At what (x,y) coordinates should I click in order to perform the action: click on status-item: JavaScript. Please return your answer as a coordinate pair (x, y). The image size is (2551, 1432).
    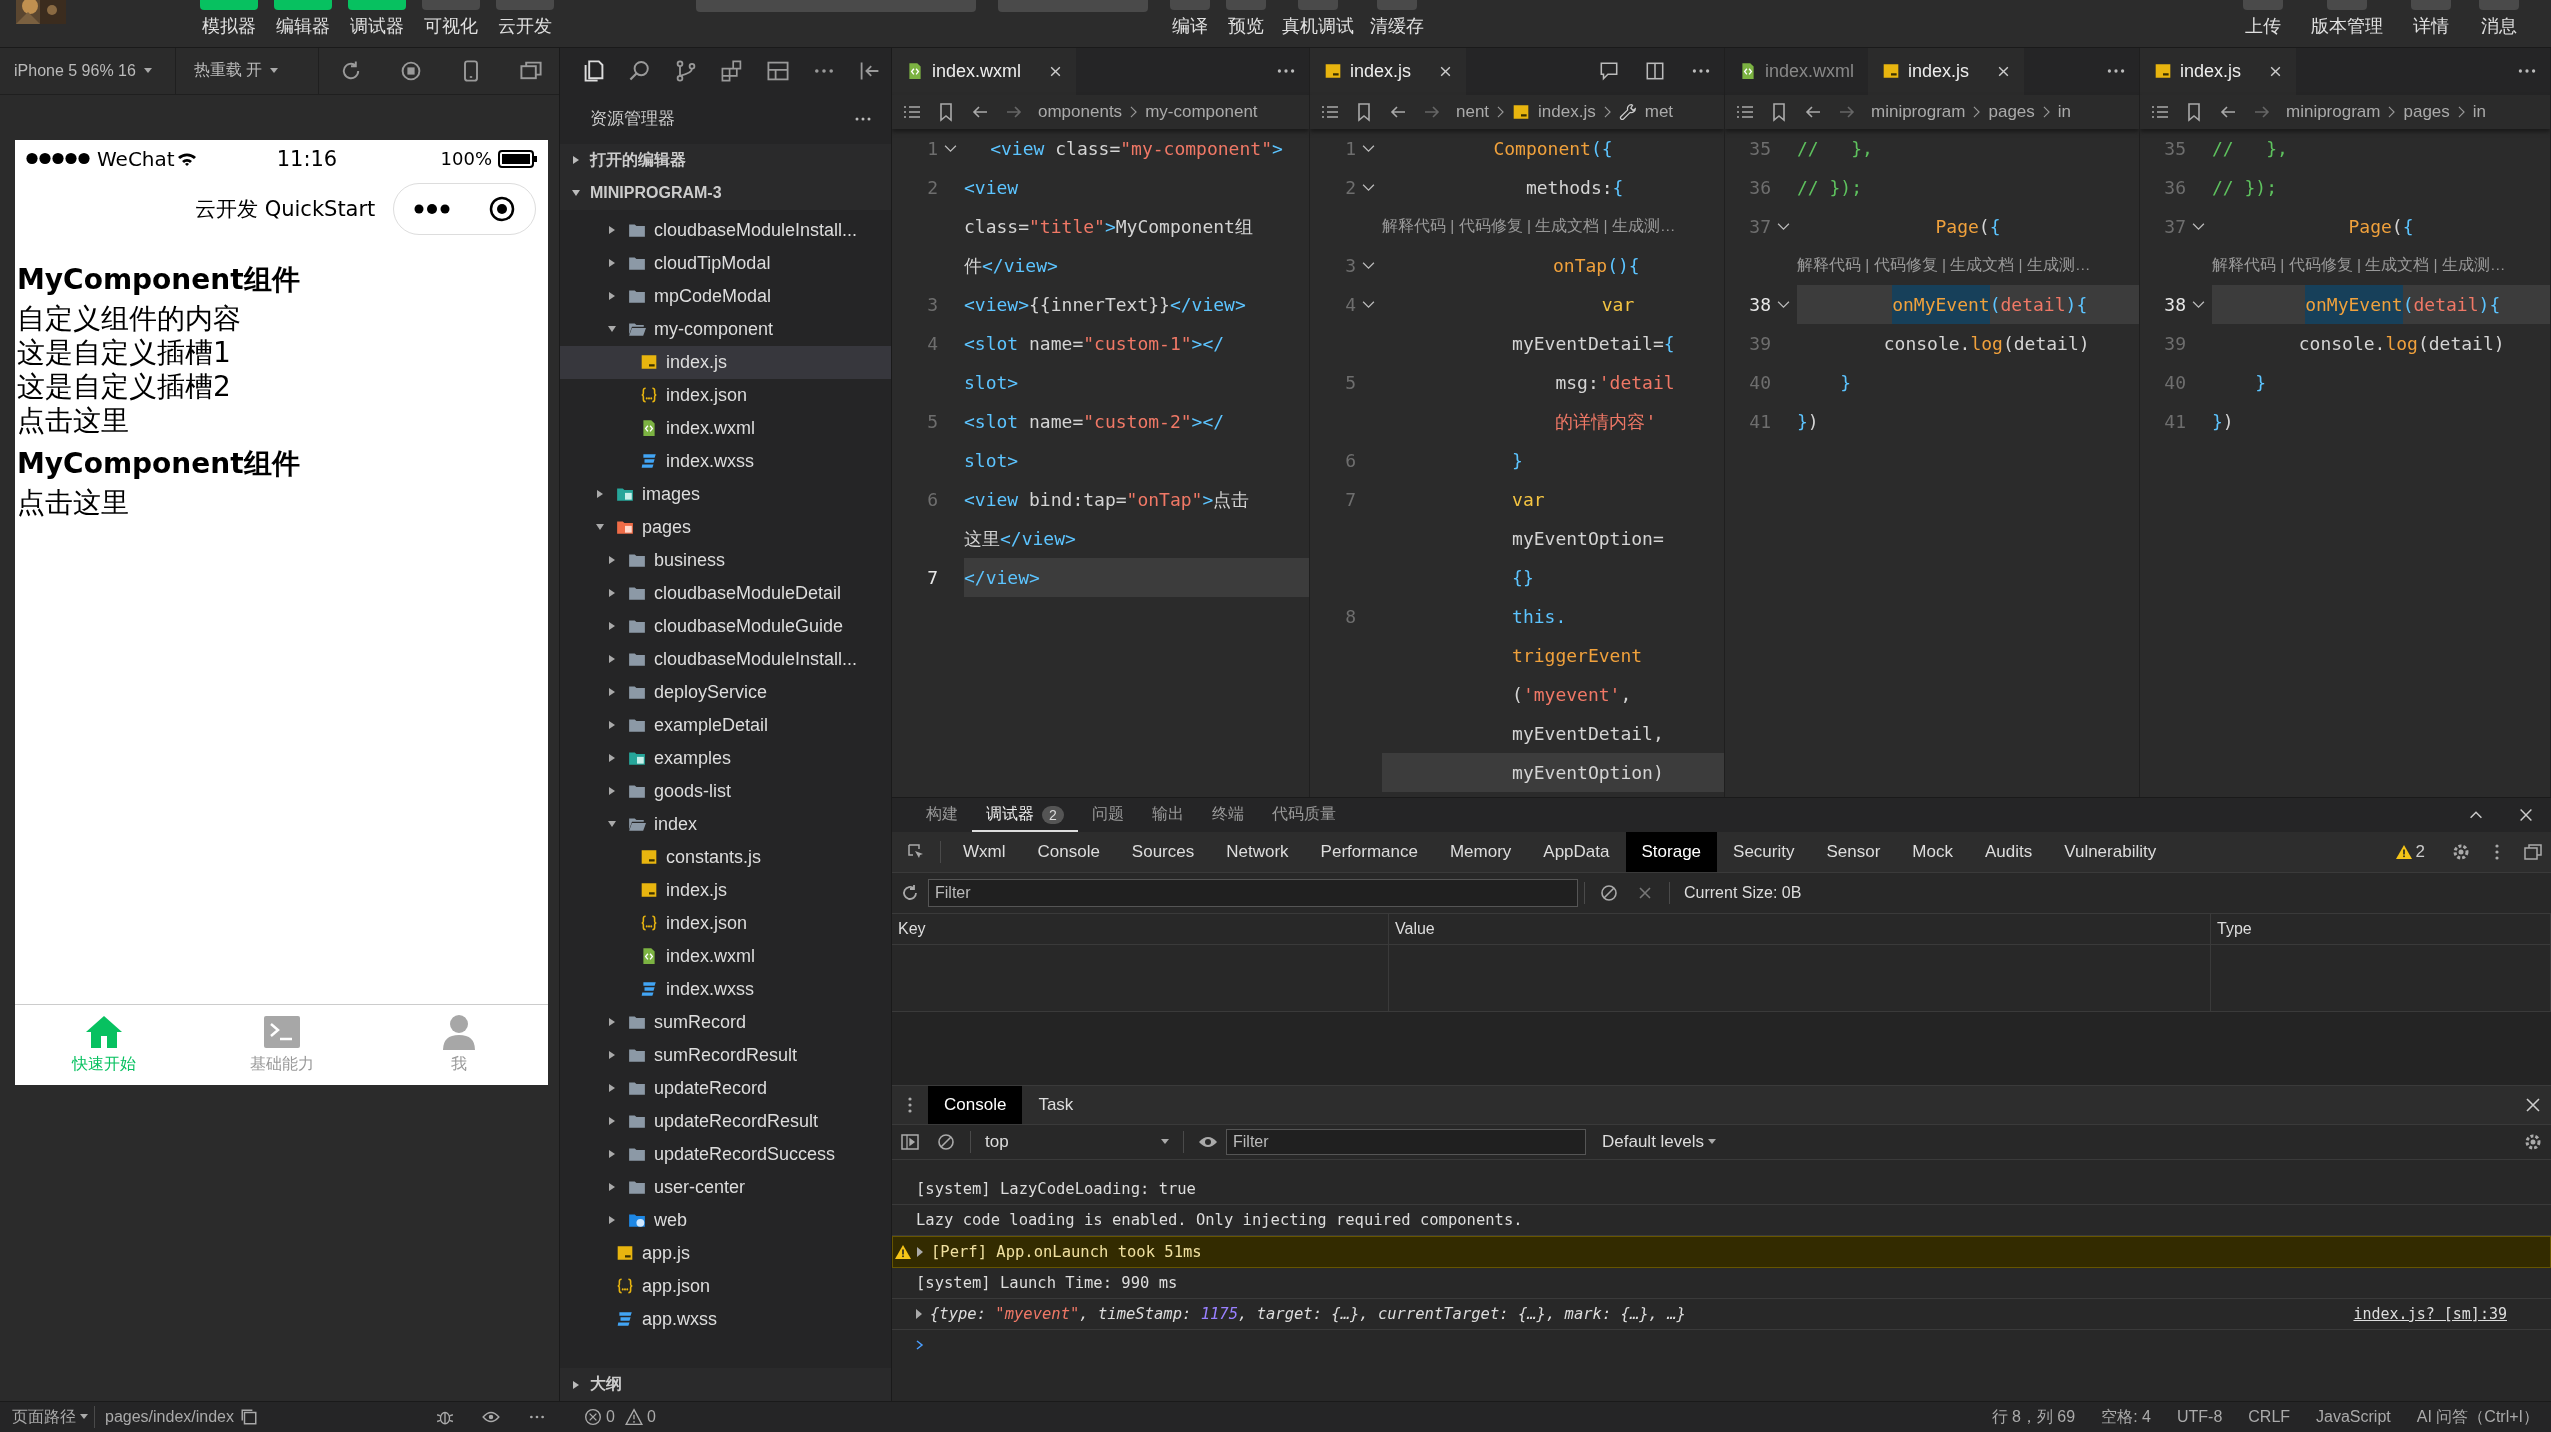
    Looking at the image, I should click on (2353, 1417).